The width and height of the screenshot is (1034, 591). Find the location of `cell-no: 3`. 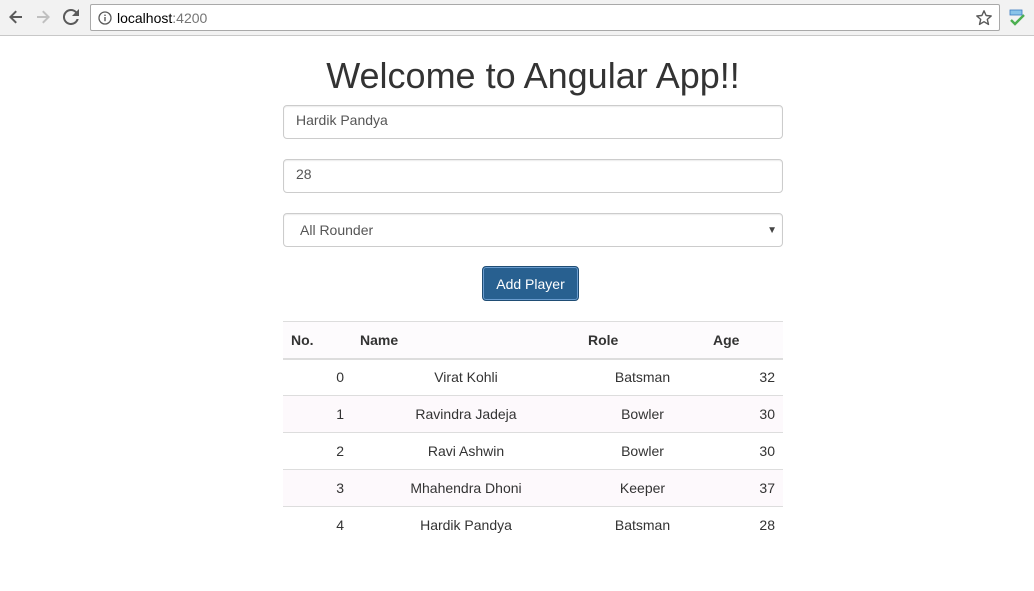

cell-no: 3 is located at coordinates (317, 488).